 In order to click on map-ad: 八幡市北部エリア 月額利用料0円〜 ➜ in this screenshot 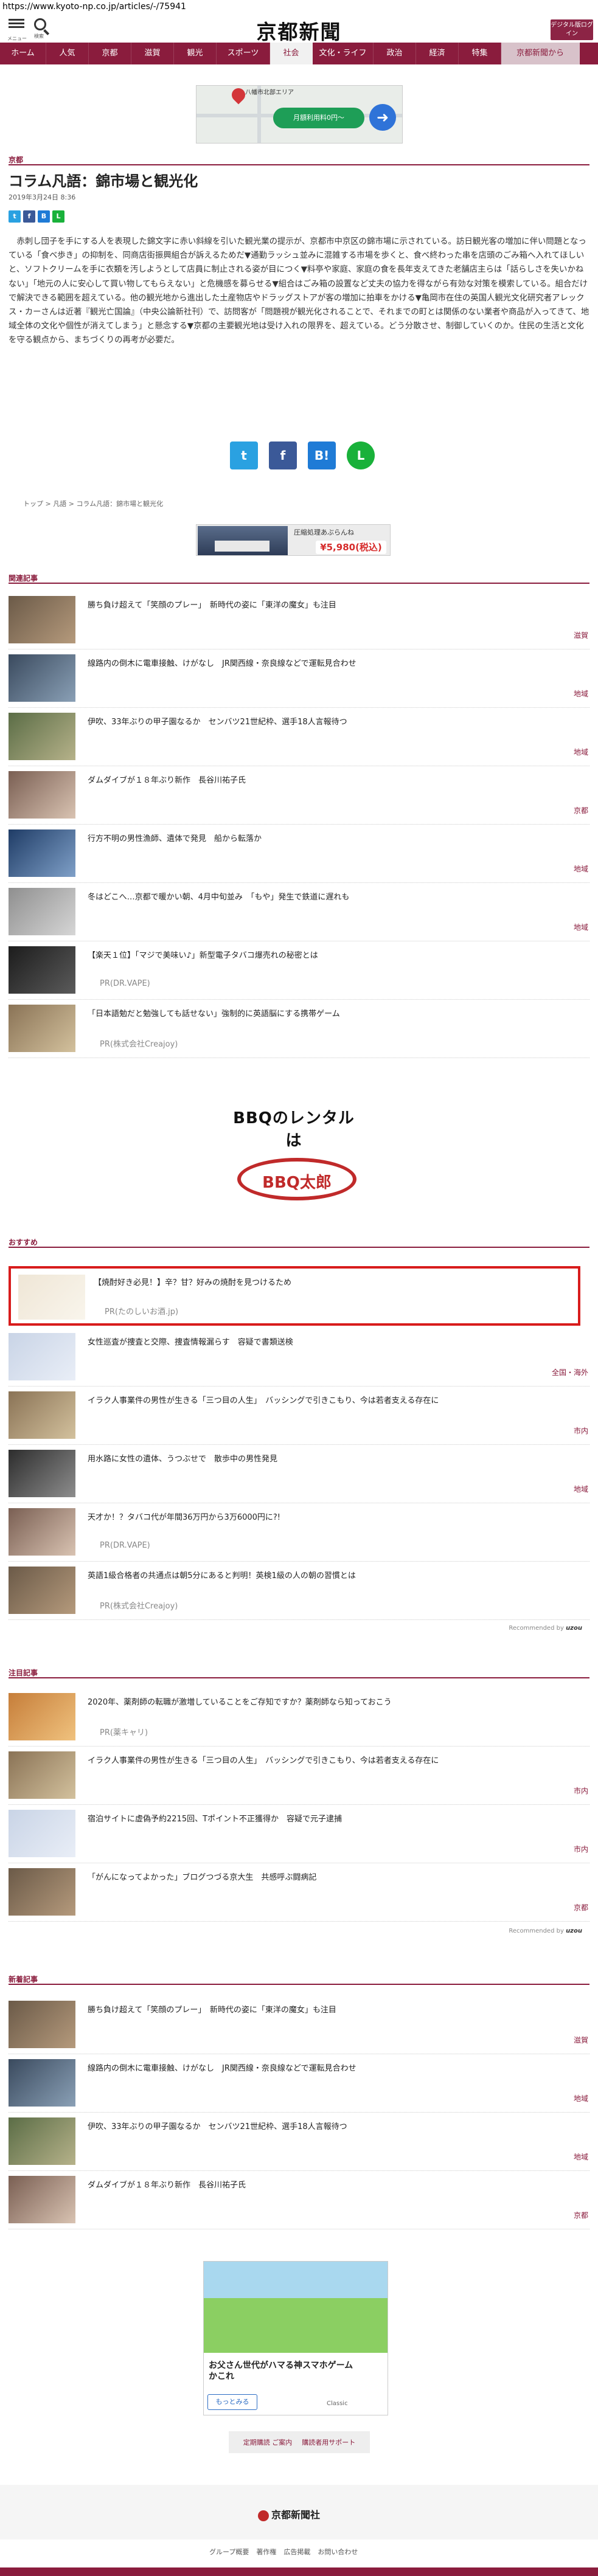, I will do `click(299, 114)`.